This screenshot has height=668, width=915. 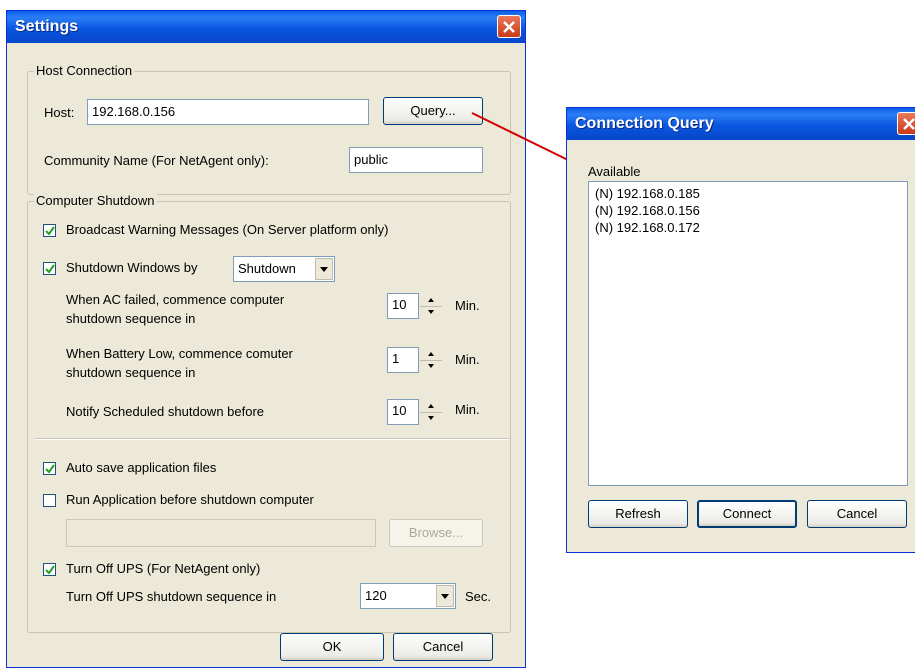 What do you see at coordinates (747, 514) in the screenshot?
I see `connect-button: Connect` at bounding box center [747, 514].